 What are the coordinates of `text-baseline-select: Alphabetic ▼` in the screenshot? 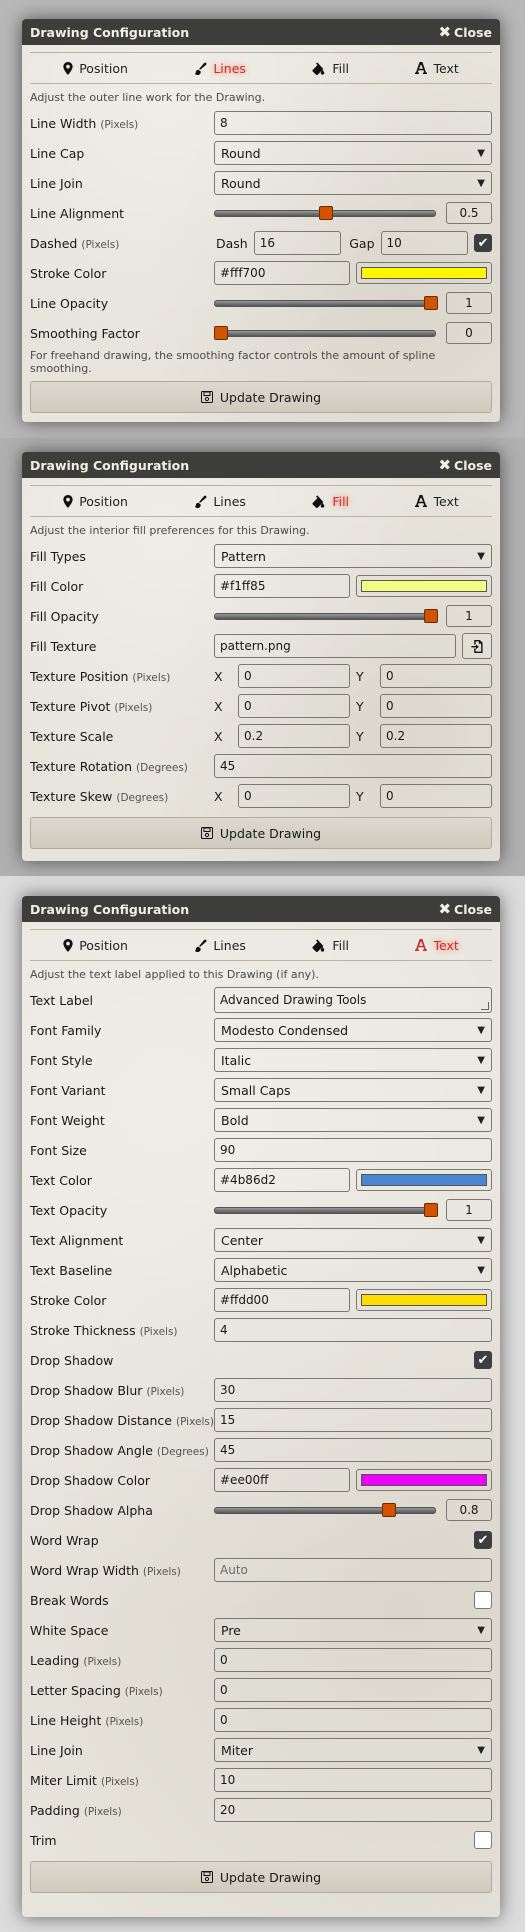 It's located at (353, 1270).